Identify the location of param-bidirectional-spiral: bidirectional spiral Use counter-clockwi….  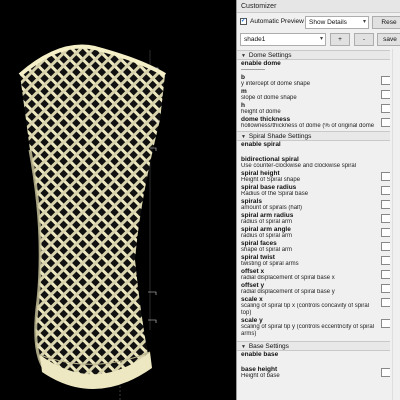
(313, 163).